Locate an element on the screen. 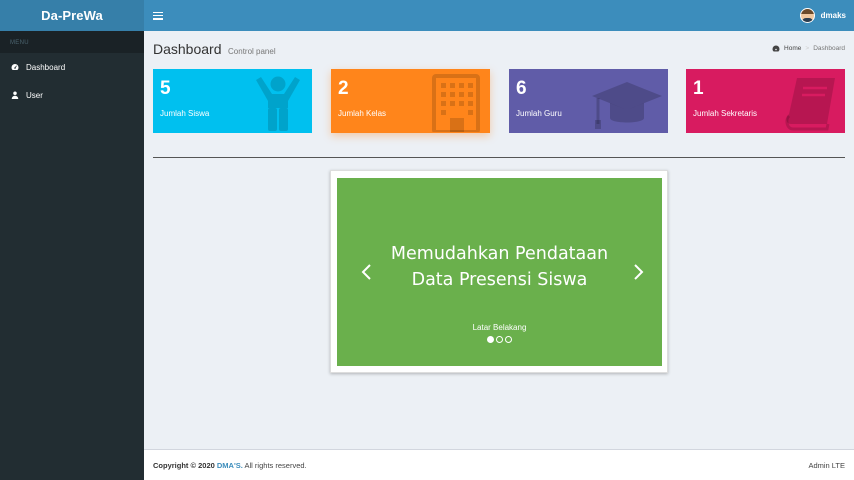 Image resolution: width=854 pixels, height=480 pixels. carousel-next-chevron-icon is located at coordinates (638, 272).